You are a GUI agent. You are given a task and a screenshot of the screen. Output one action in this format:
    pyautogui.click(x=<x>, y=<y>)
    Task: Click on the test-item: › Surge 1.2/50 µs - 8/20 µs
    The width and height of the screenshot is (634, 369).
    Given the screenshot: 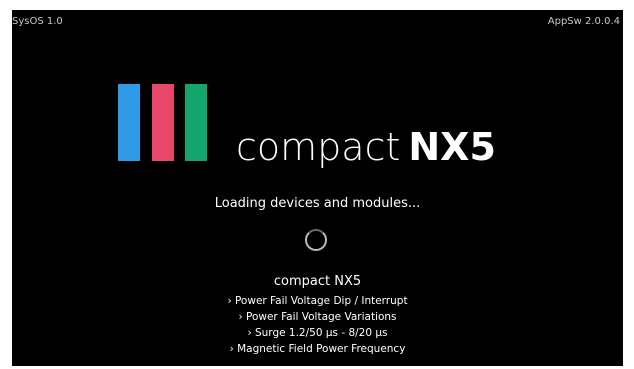 What is the action you would take?
    pyautogui.click(x=317, y=333)
    